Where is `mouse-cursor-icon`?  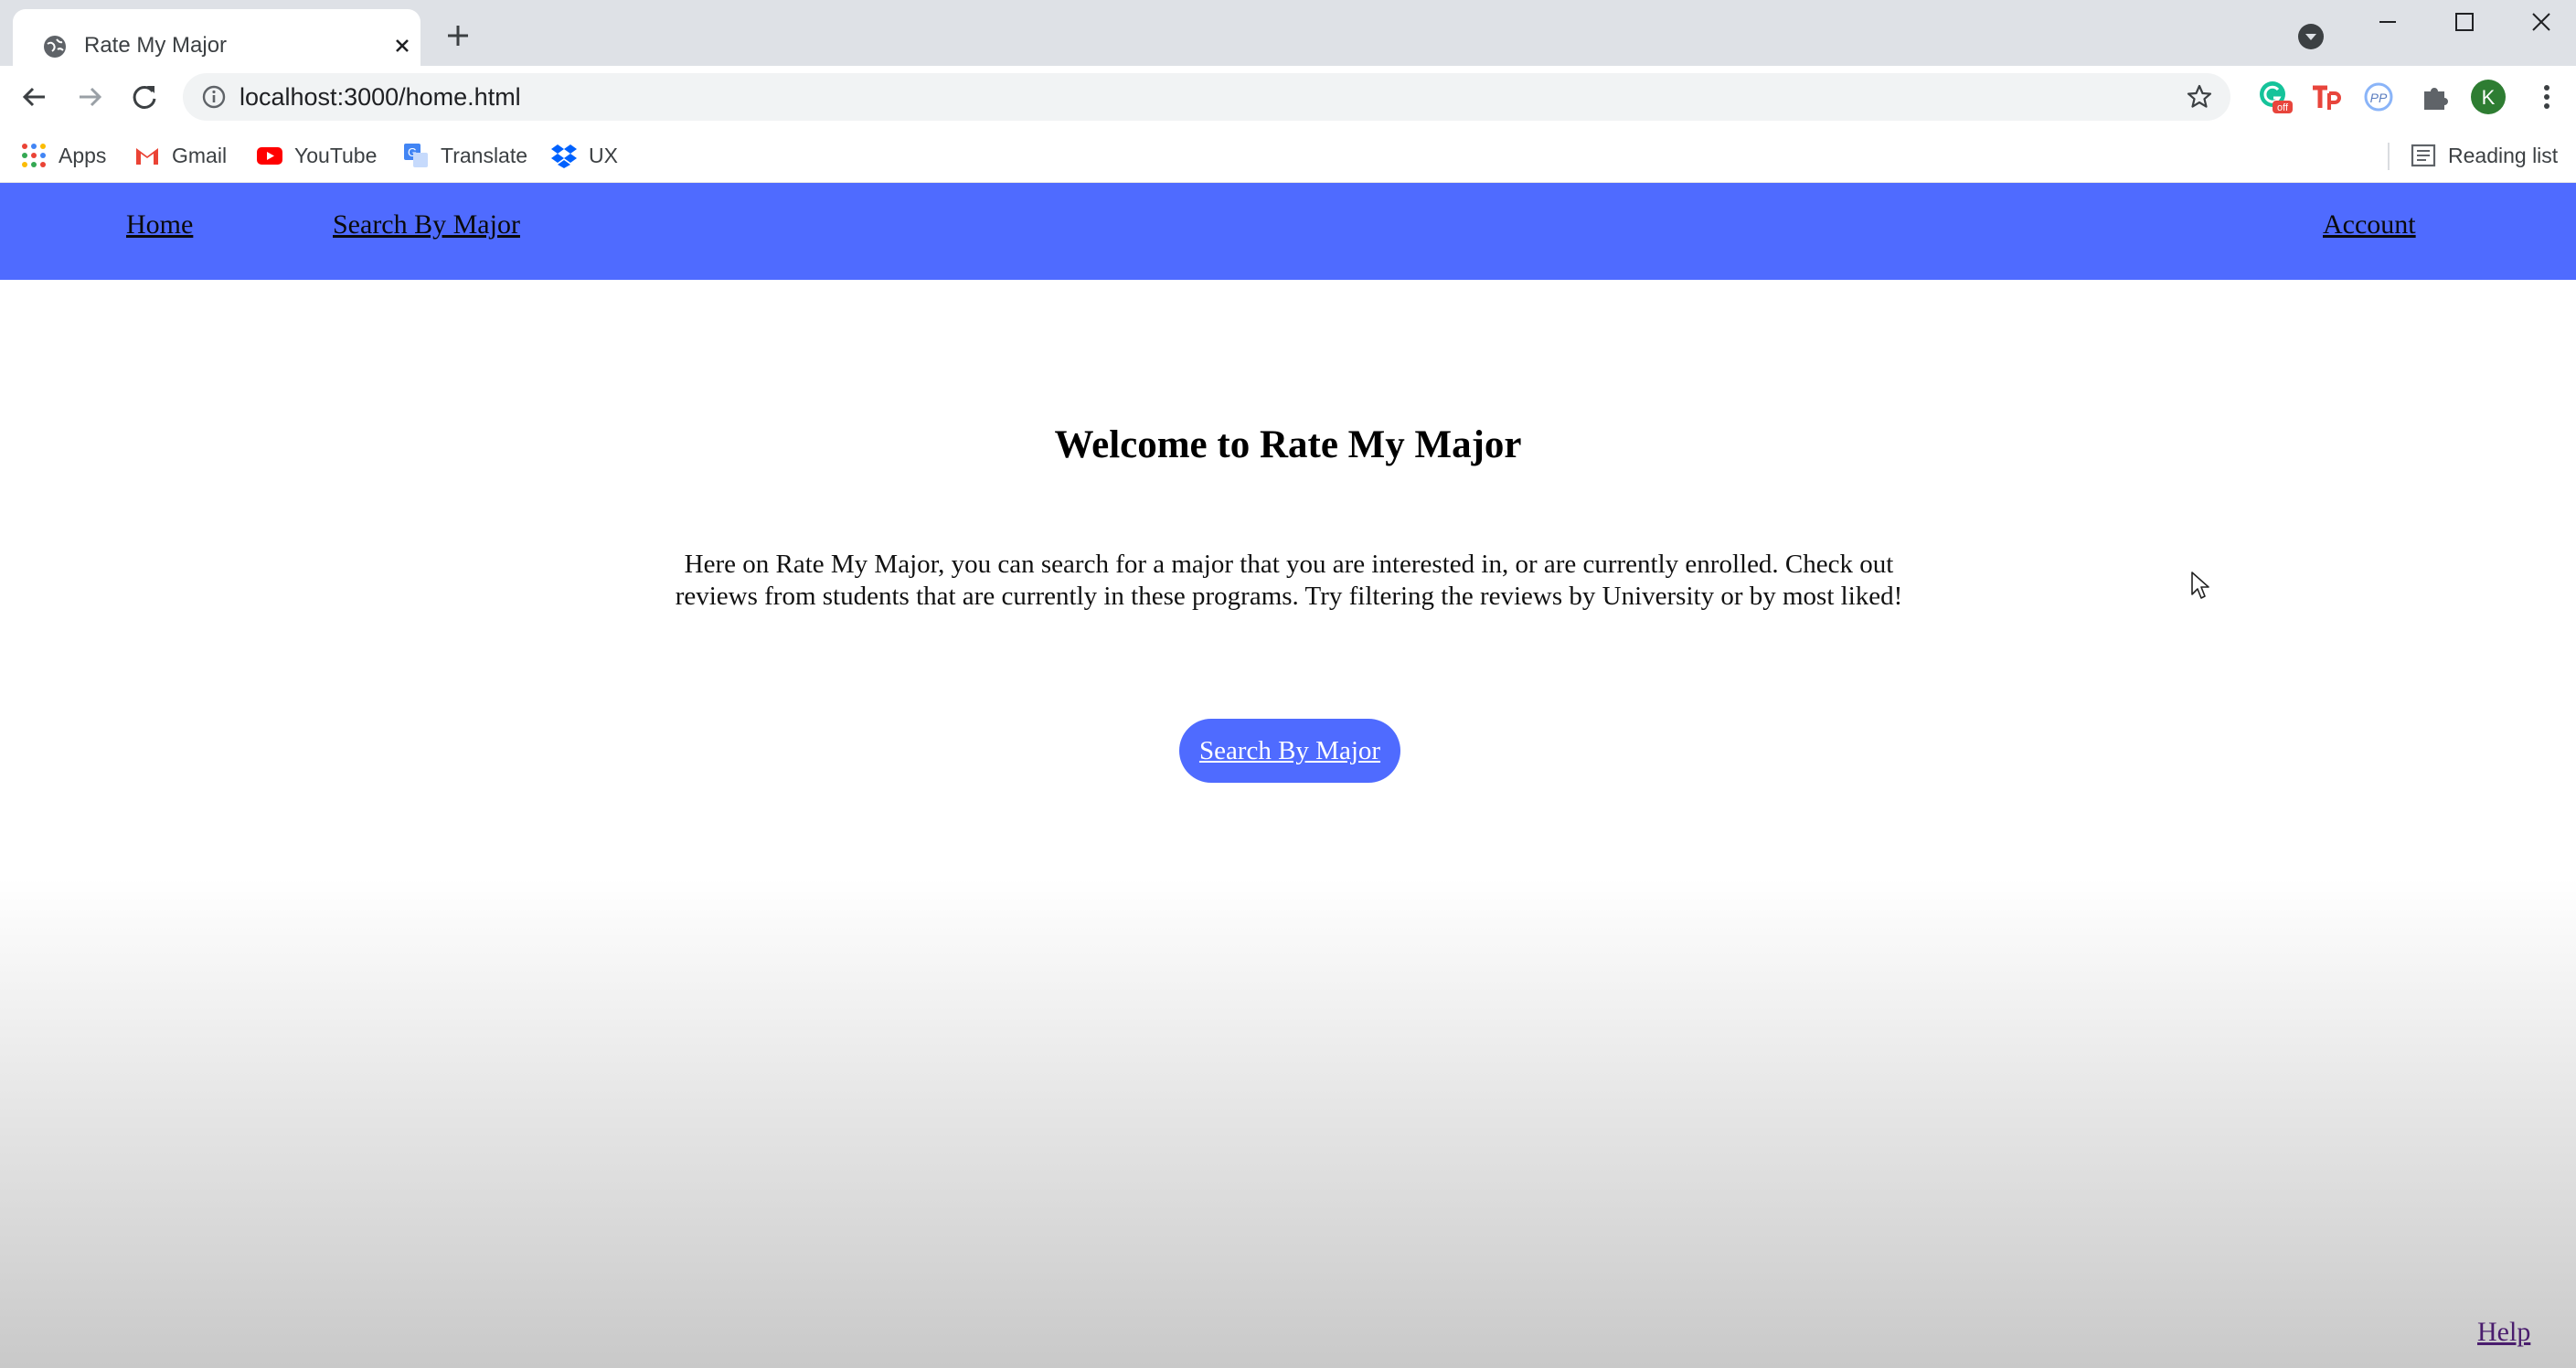
mouse-cursor-icon is located at coordinates (2200, 585).